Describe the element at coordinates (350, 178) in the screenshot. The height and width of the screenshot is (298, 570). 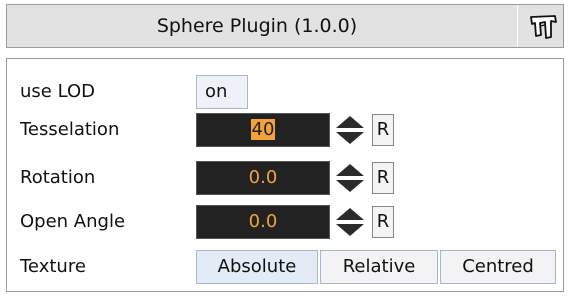
I see `rotation-spinner-arrows-icon` at that location.